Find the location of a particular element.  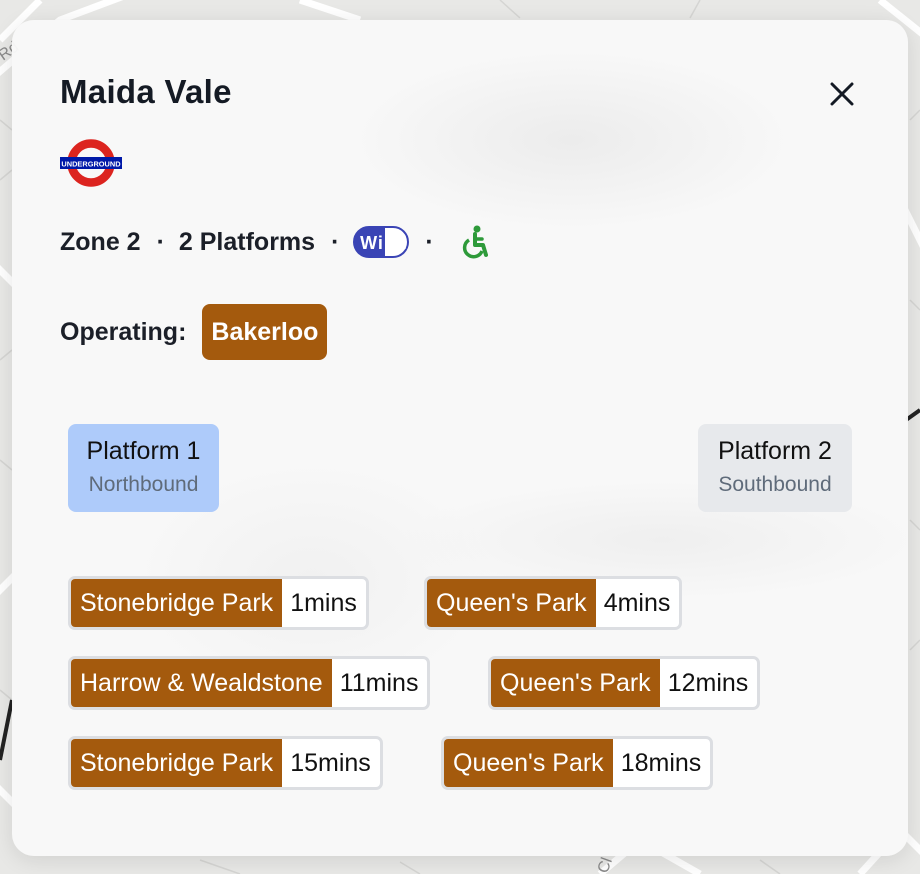

departure-destination: Harrow & Wealdstone is located at coordinates (201, 683).